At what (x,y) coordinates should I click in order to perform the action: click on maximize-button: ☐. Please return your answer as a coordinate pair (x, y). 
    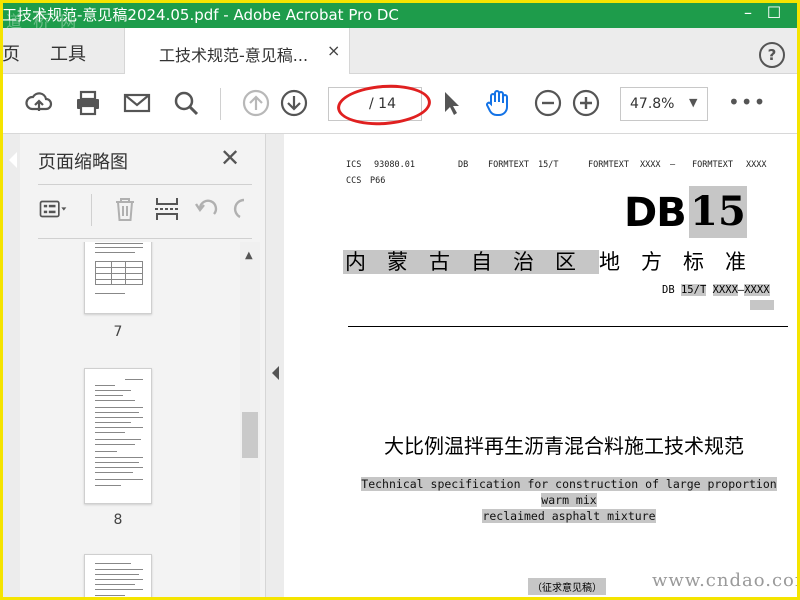
    Looking at the image, I should click on (774, 13).